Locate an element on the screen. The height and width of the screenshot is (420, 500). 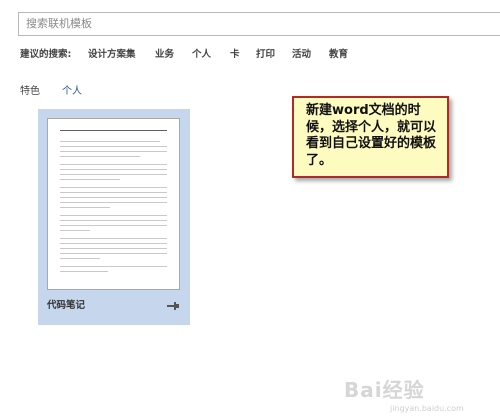
tab-featured: 特色 is located at coordinates (30, 89).